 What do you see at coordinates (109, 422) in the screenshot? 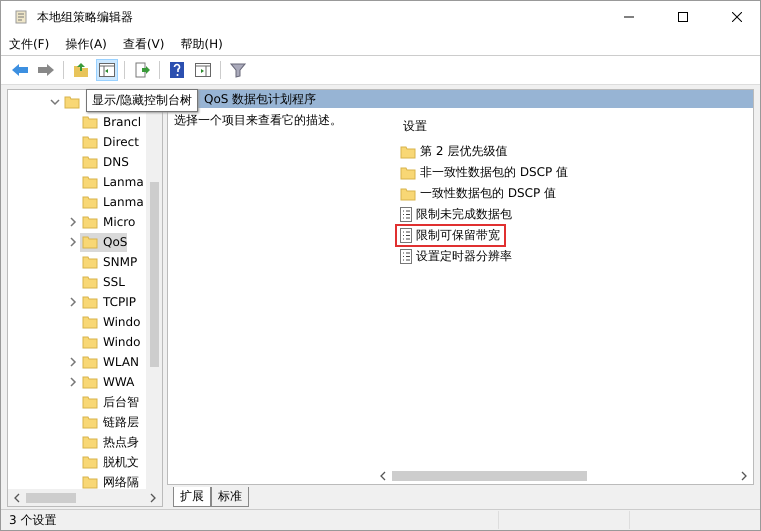
I see `tree-item: 链路层` at bounding box center [109, 422].